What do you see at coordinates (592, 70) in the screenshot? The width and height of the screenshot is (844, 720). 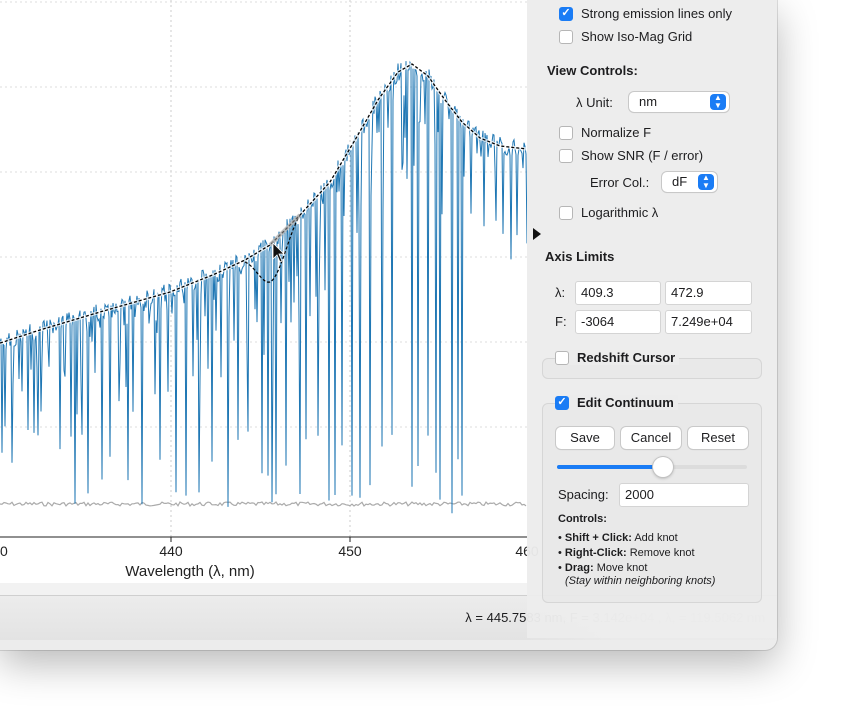 I see `view-controls-heading: View Controls:` at bounding box center [592, 70].